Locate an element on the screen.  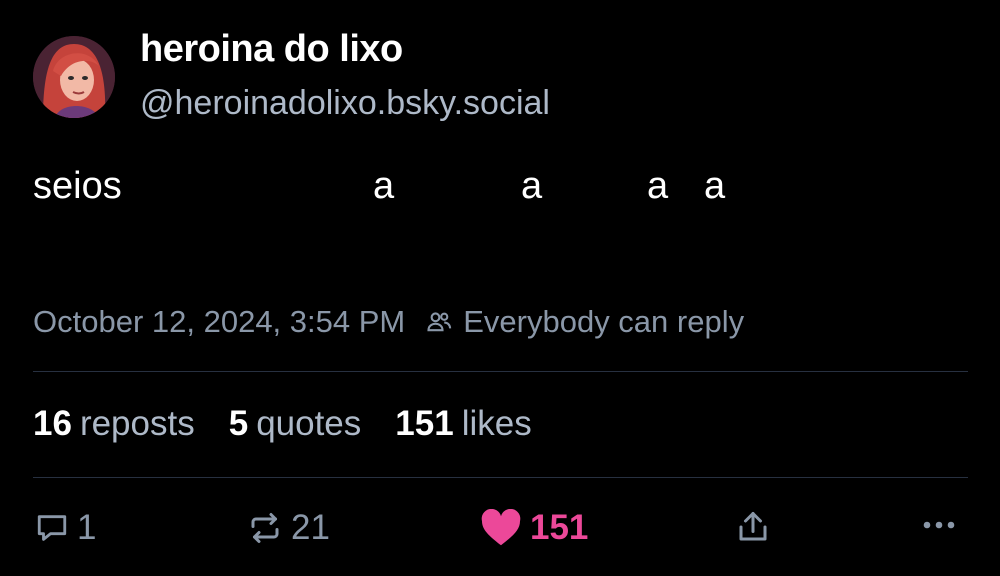
post-timestamp: October 12, 2024, 3:54 PM is located at coordinates (219, 321).